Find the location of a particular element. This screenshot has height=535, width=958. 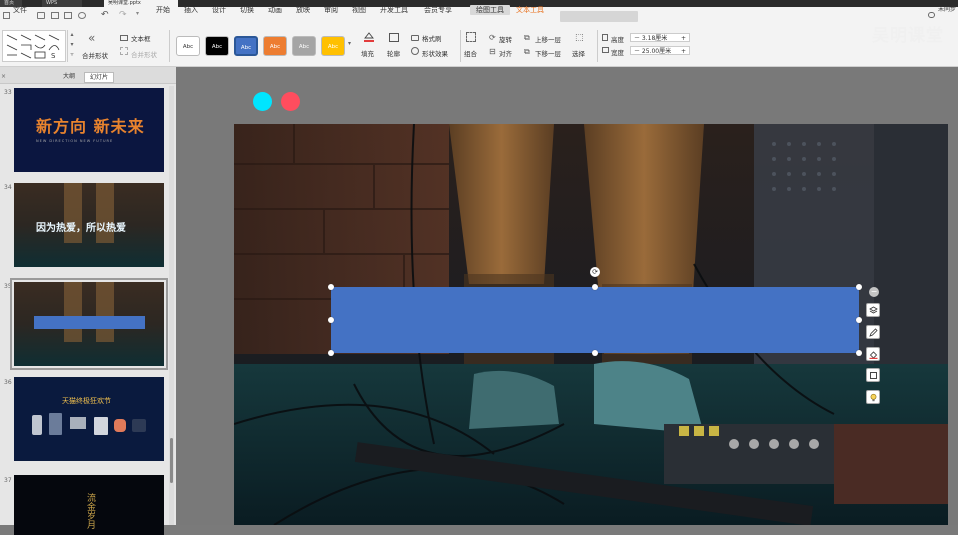

resize-handle-nw is located at coordinates (331, 287).